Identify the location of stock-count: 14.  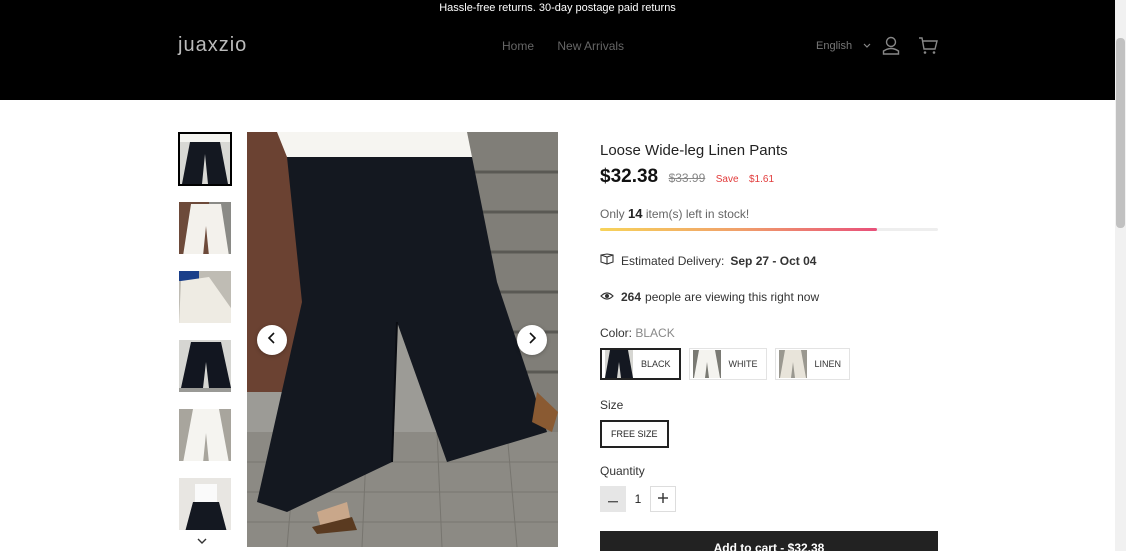
(635, 213).